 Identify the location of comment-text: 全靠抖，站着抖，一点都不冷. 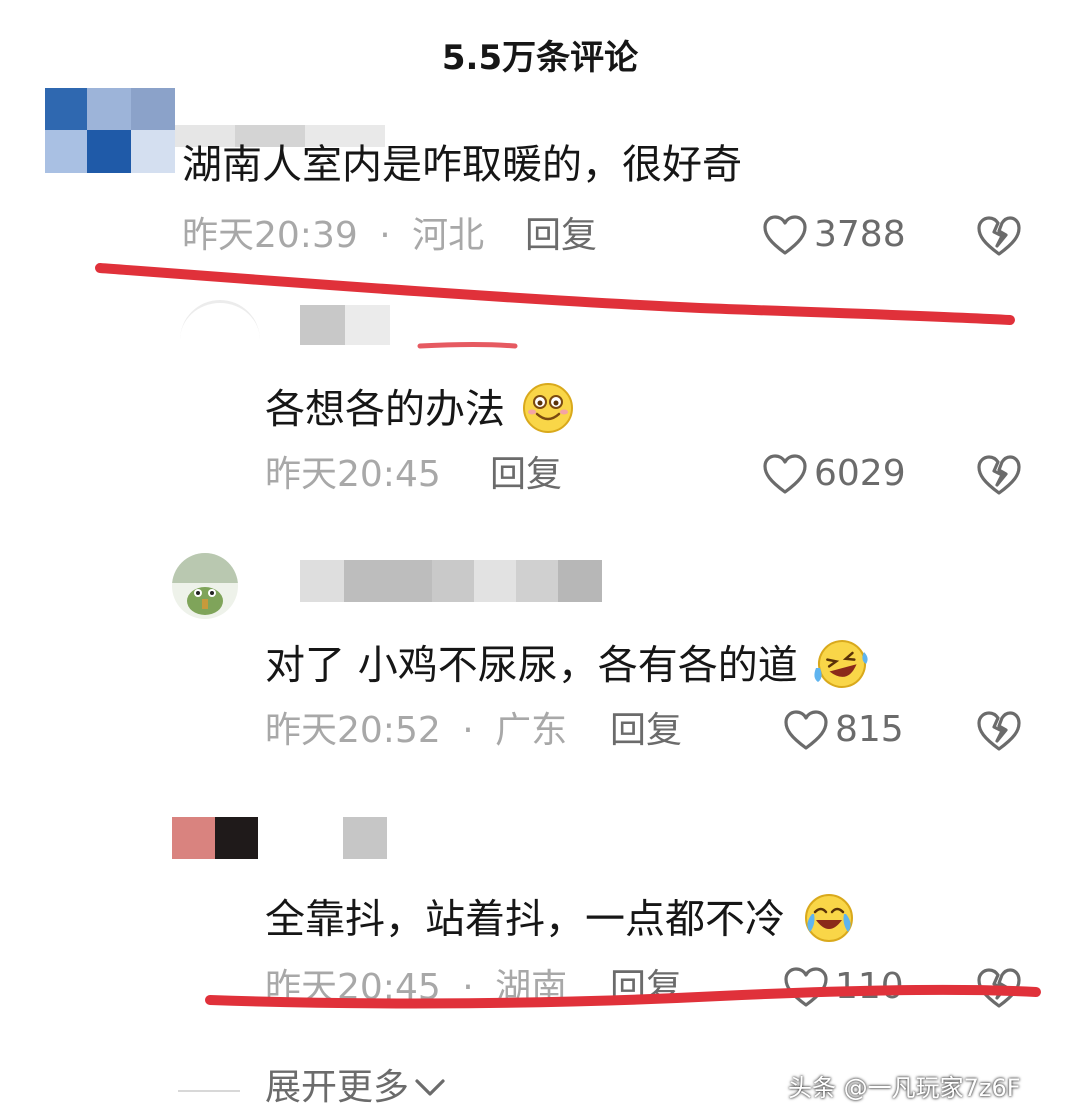
(561, 921).